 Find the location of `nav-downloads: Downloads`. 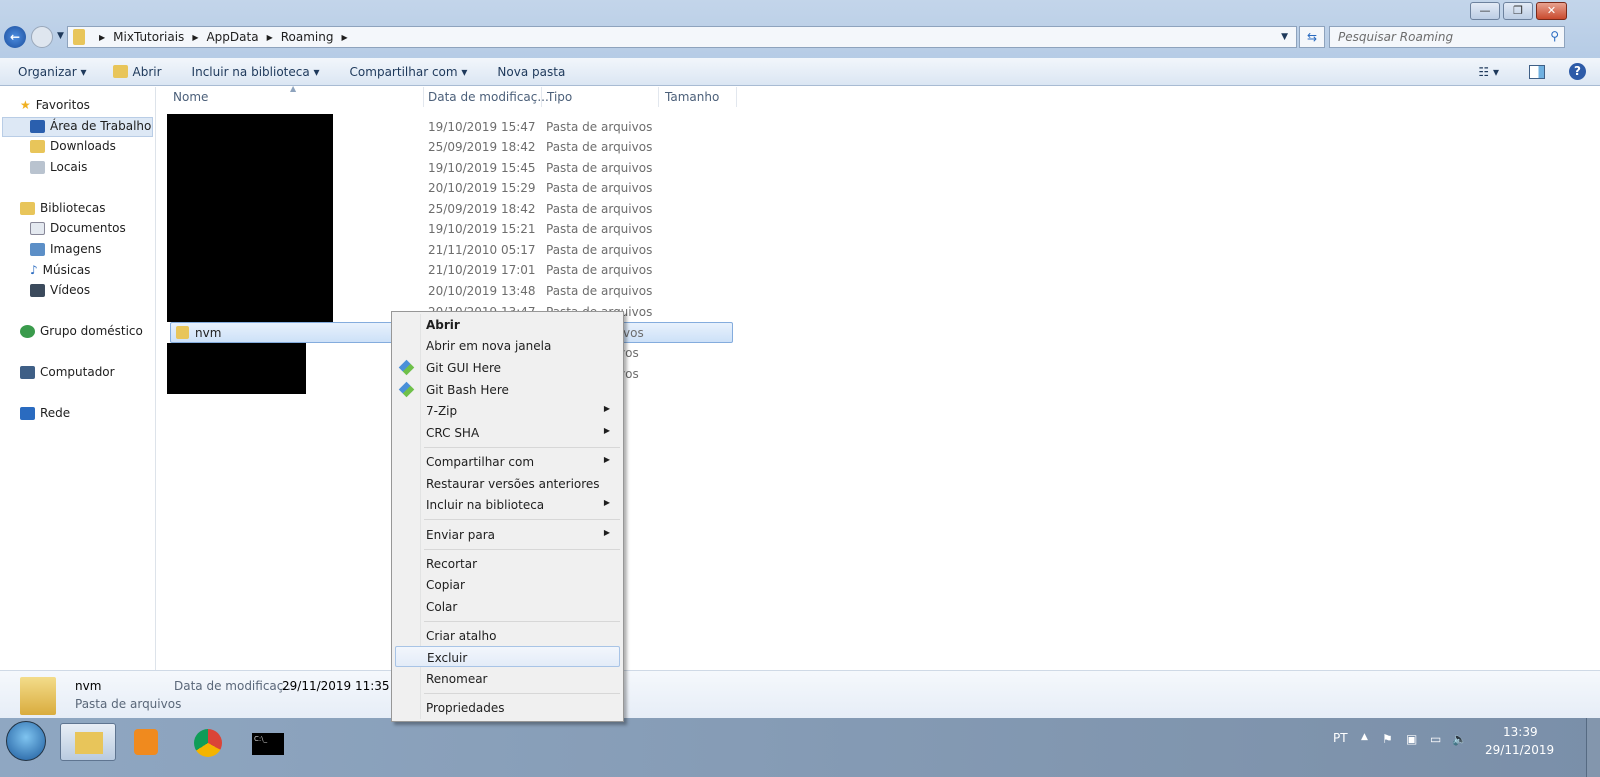

nav-downloads: Downloads is located at coordinates (73, 146).